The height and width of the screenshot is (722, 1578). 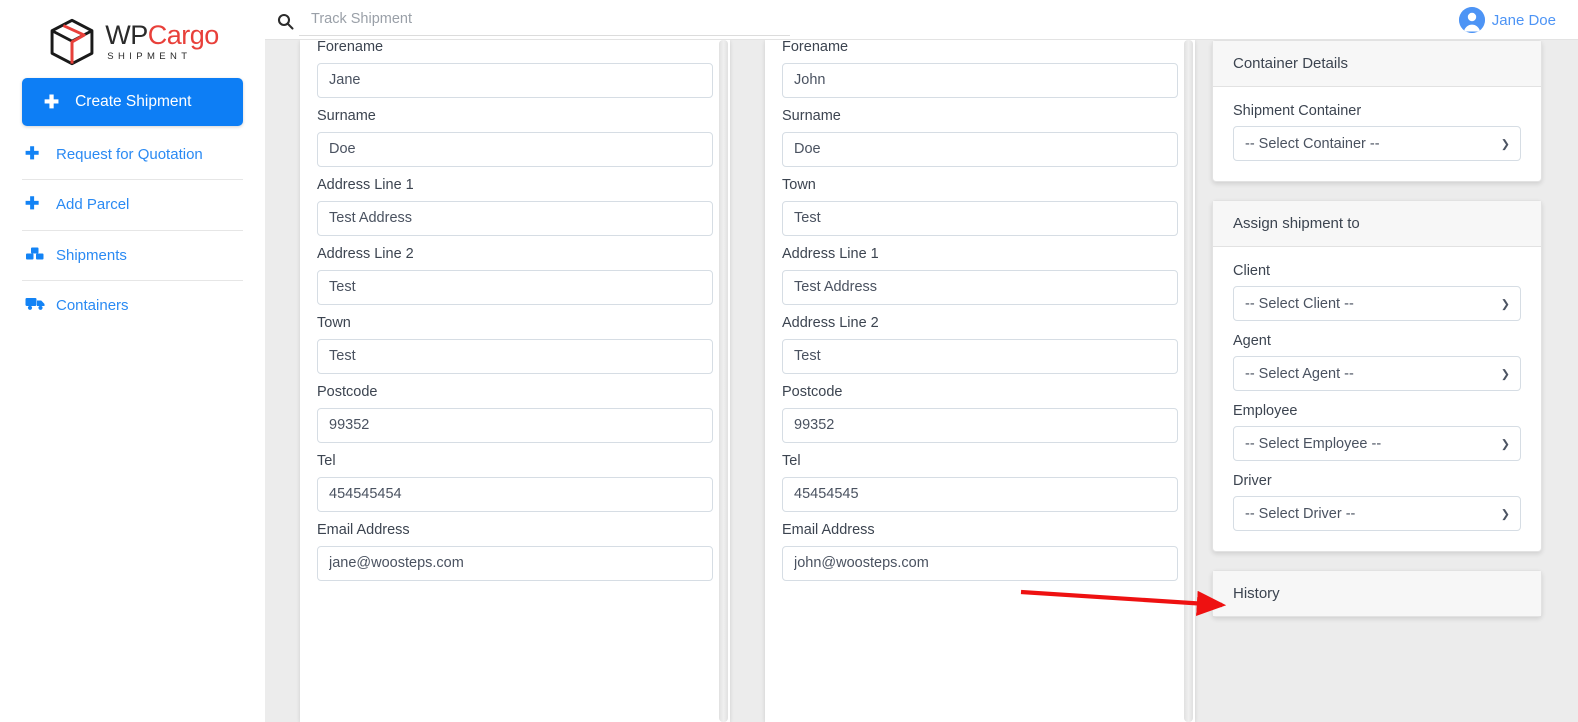 I want to click on agent-select: -- Select Agent --, so click(x=1377, y=373).